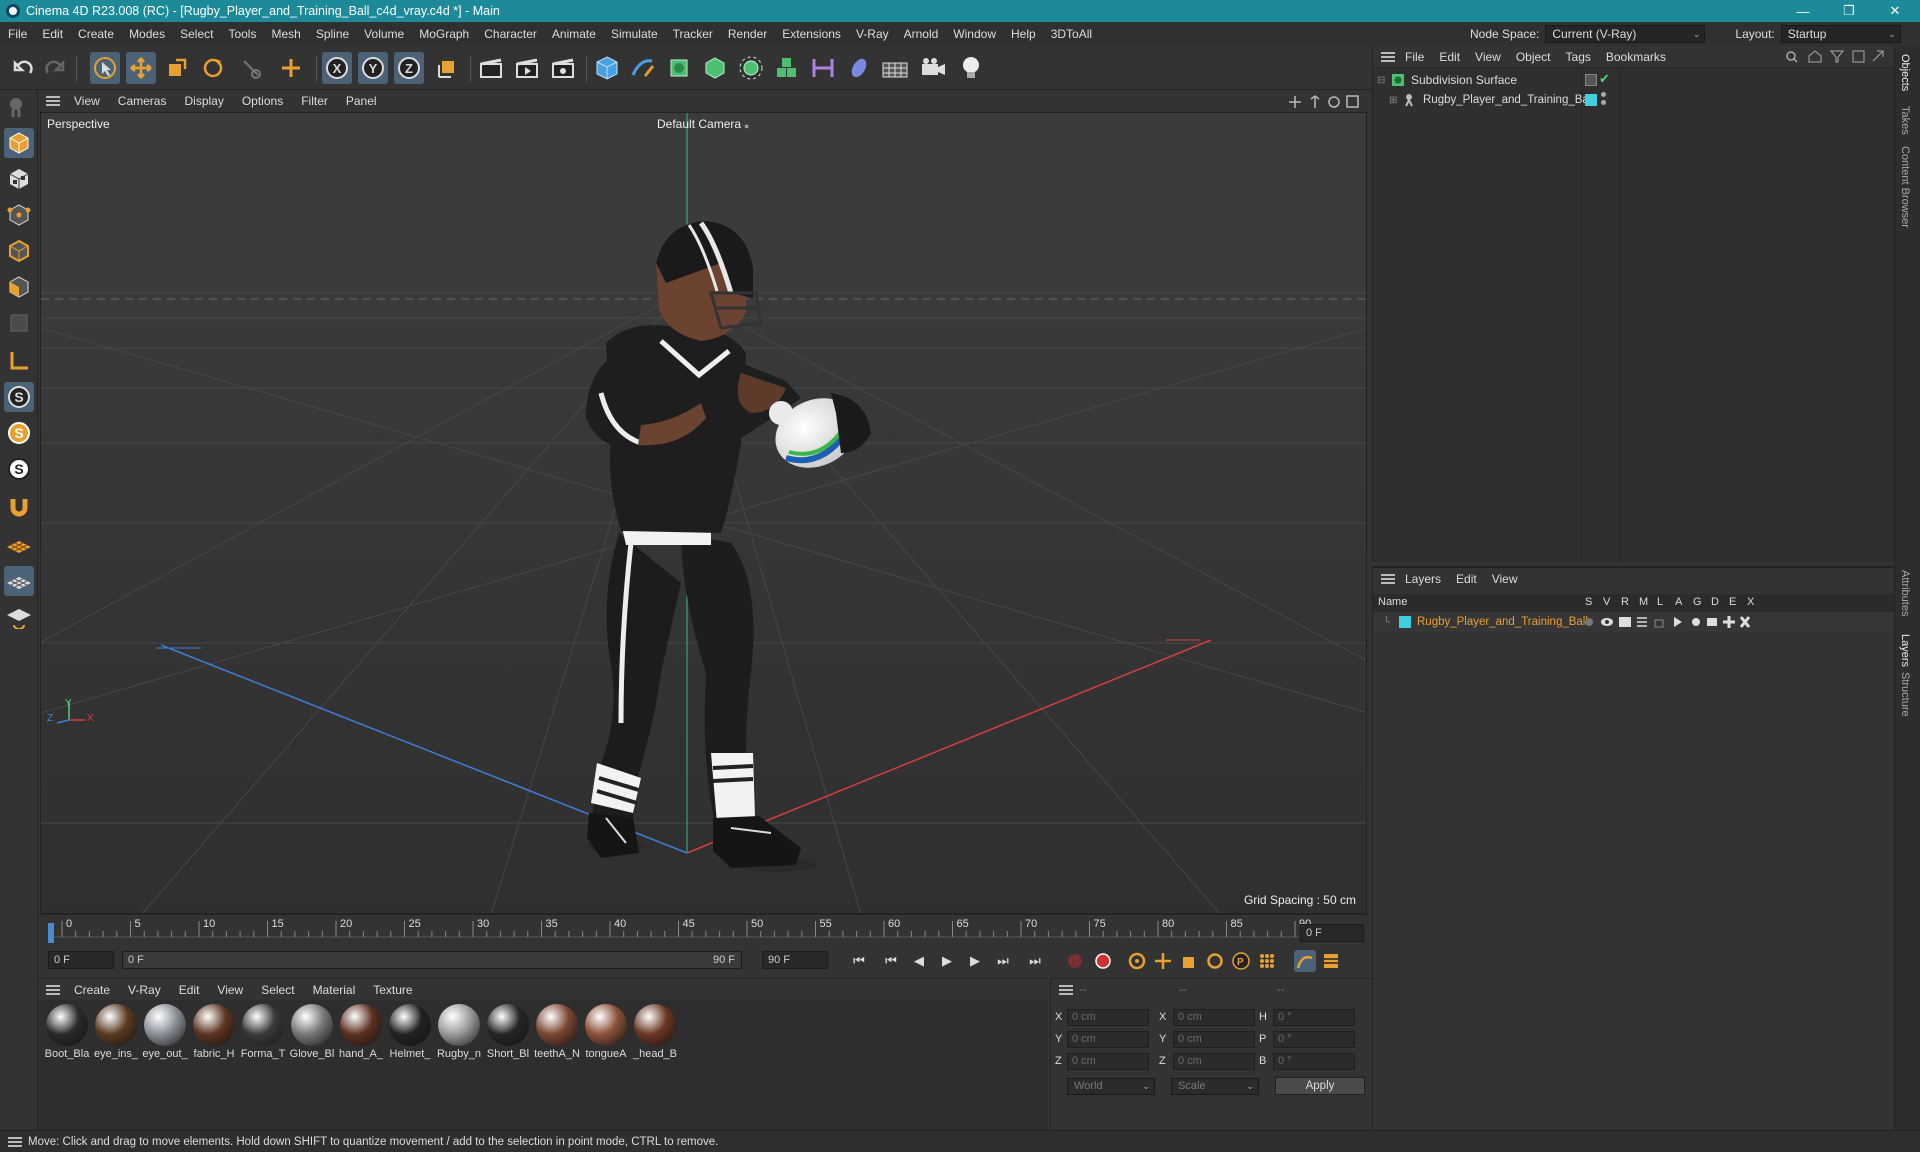 This screenshot has width=1920, height=1152. What do you see at coordinates (859, 68) in the screenshot?
I see `environment-button` at bounding box center [859, 68].